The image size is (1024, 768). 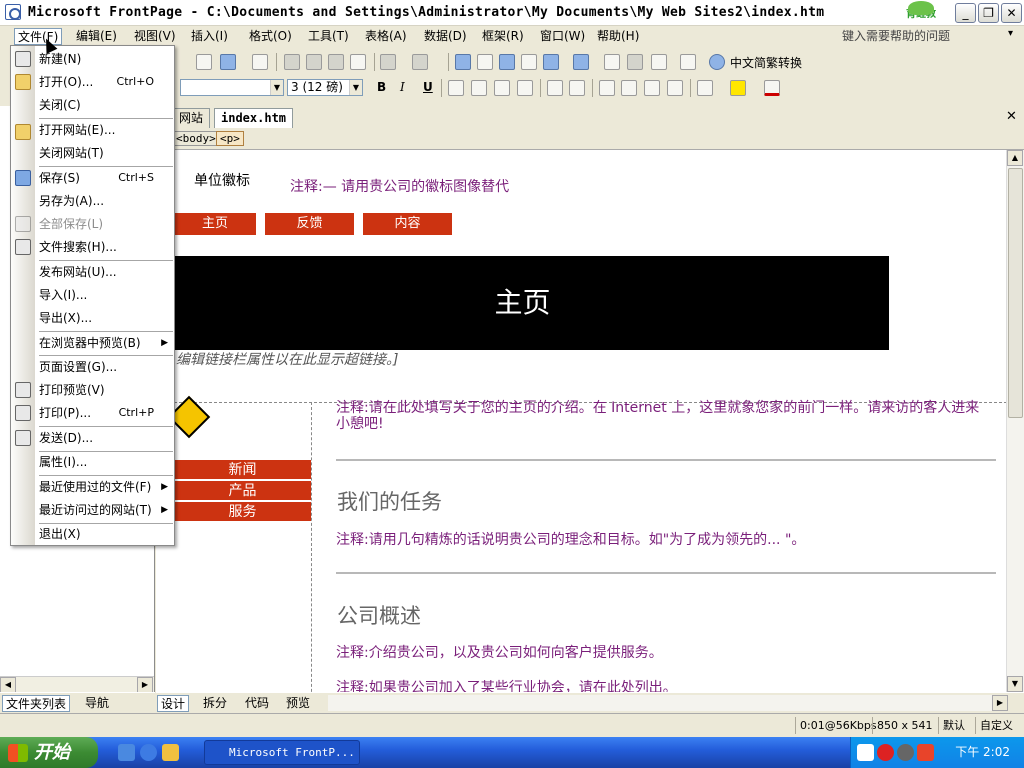 What do you see at coordinates (215, 224) in the screenshot?
I see `nav-link-home: 主页` at bounding box center [215, 224].